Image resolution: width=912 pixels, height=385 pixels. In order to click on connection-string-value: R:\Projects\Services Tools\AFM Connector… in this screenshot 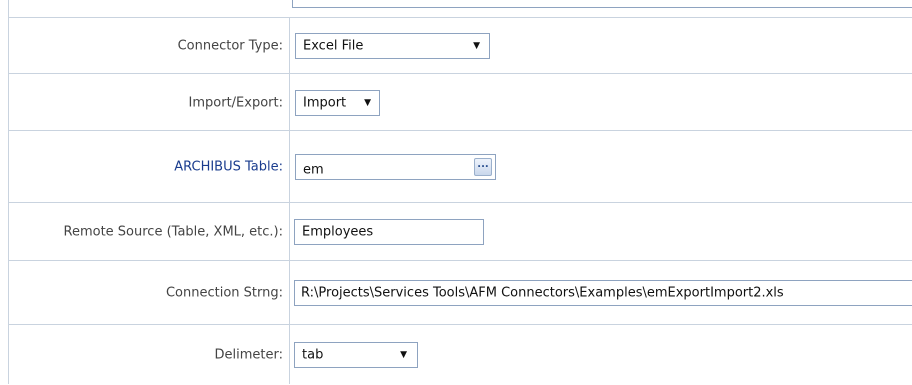, I will do `click(542, 293)`.